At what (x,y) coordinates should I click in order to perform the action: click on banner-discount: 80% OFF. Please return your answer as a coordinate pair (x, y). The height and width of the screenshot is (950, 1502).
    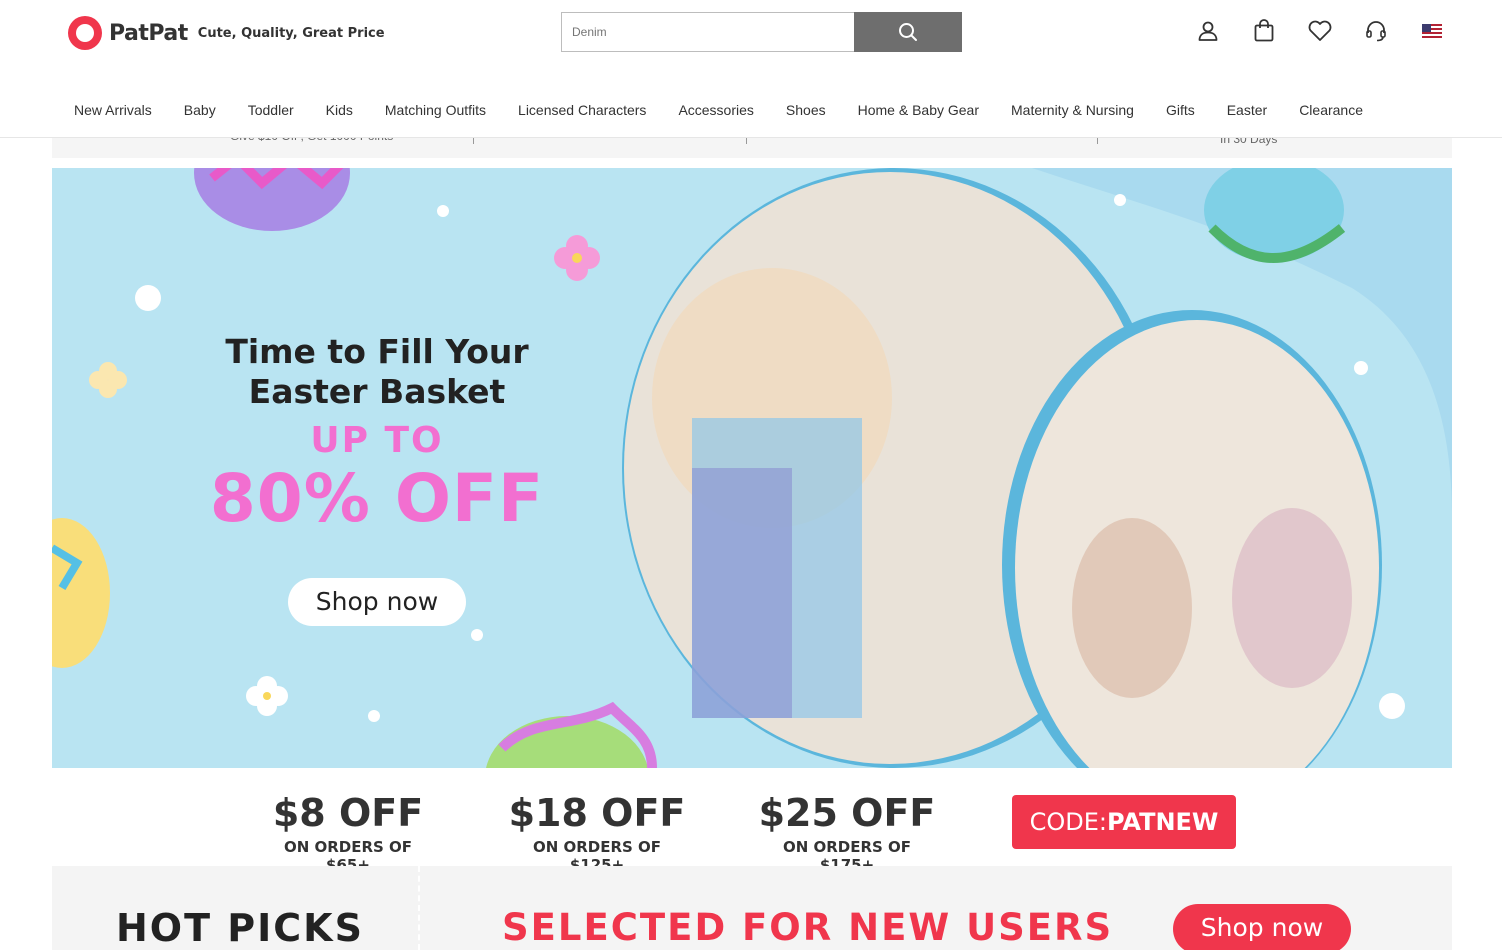
    Looking at the image, I should click on (377, 498).